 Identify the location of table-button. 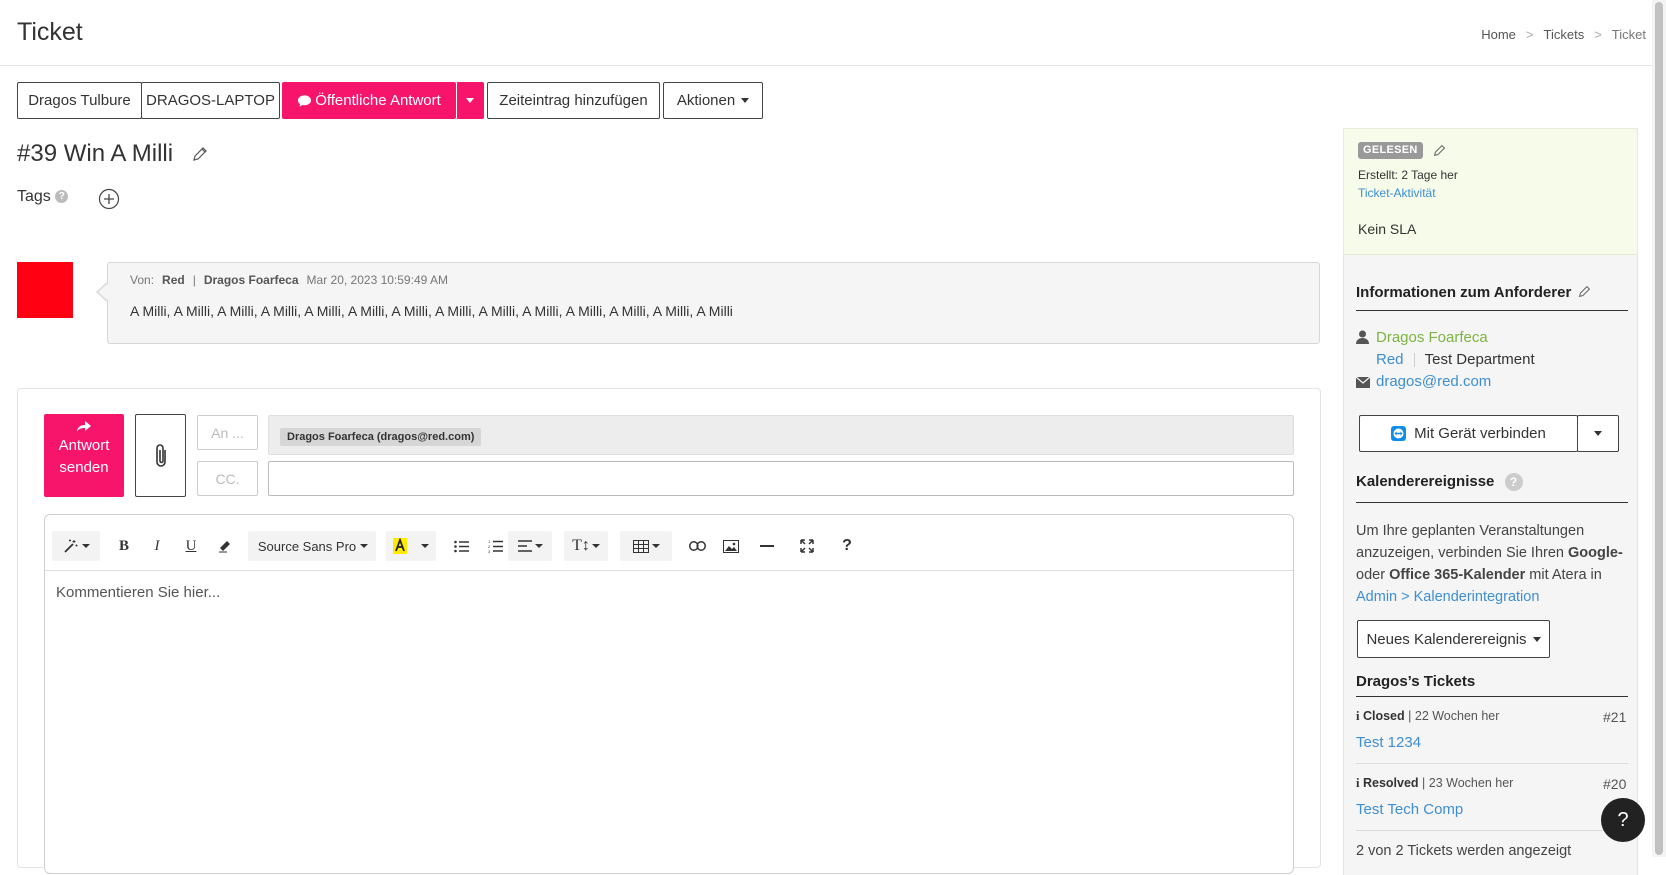
(646, 546).